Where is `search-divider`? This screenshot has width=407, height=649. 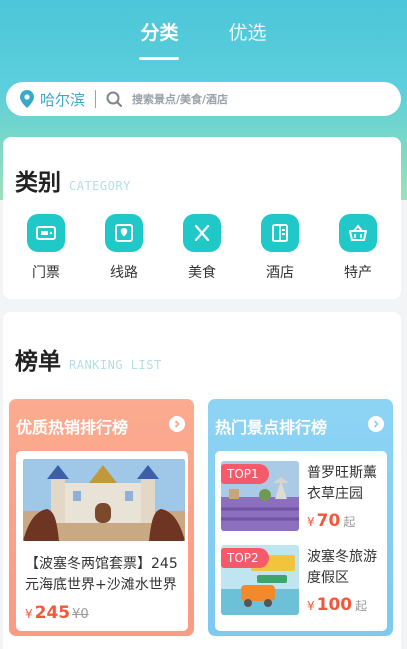
search-divider is located at coordinates (96, 99).